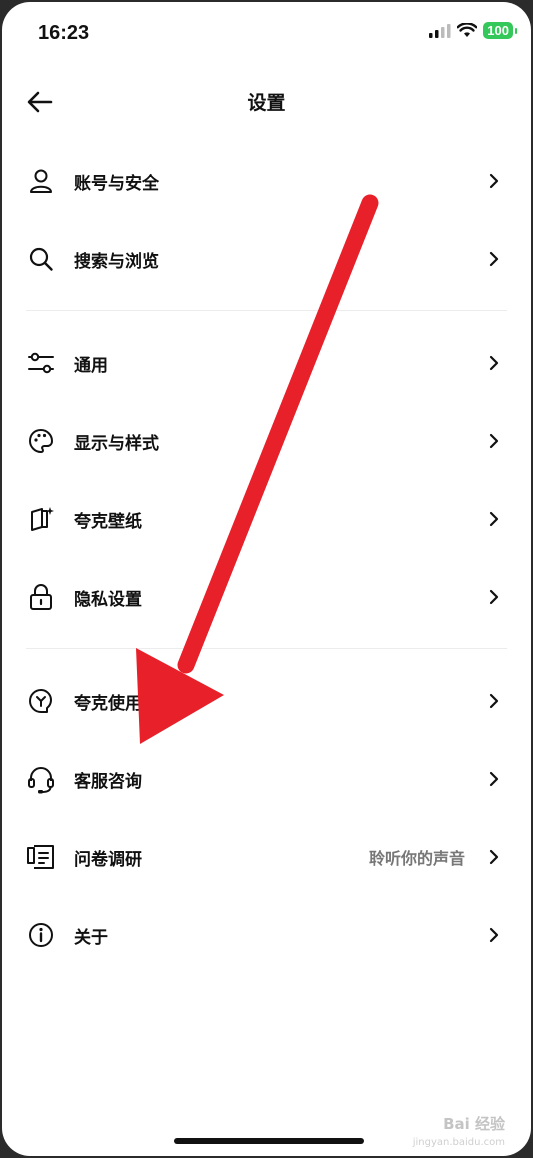 The height and width of the screenshot is (1158, 533). I want to click on page-title: 设置, so click(266, 103).